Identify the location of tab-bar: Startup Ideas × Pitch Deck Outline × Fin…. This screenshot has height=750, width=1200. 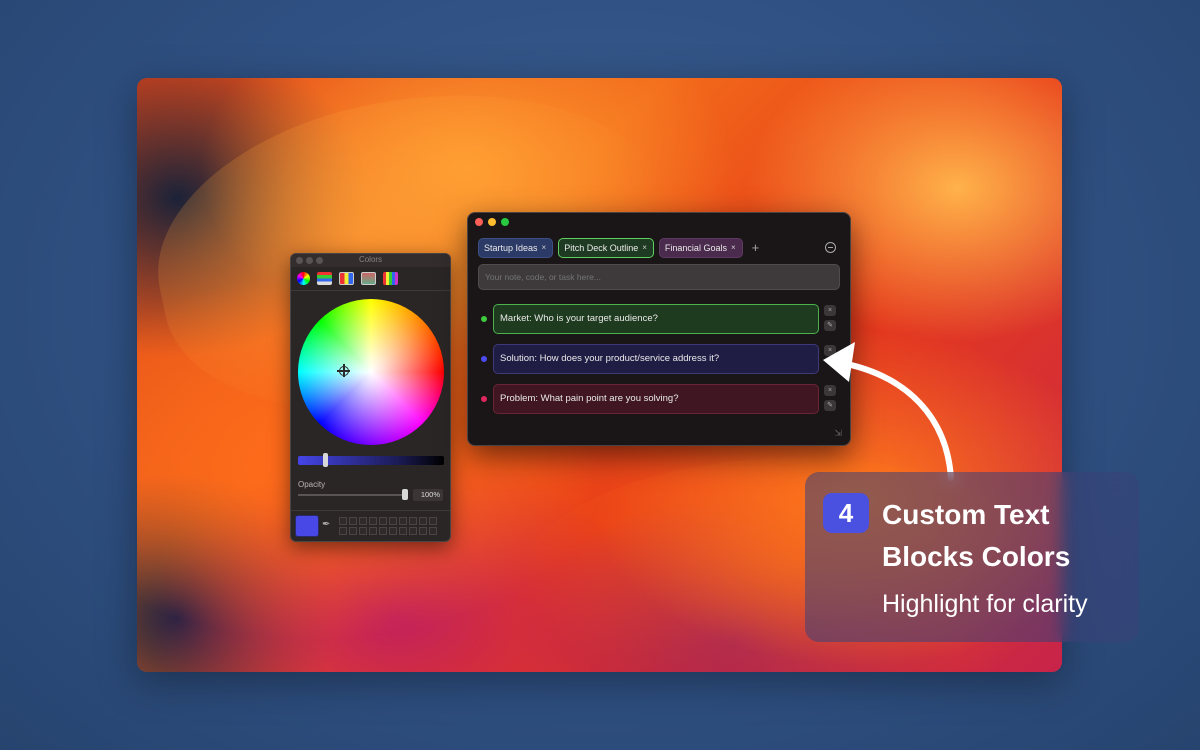
(618, 247).